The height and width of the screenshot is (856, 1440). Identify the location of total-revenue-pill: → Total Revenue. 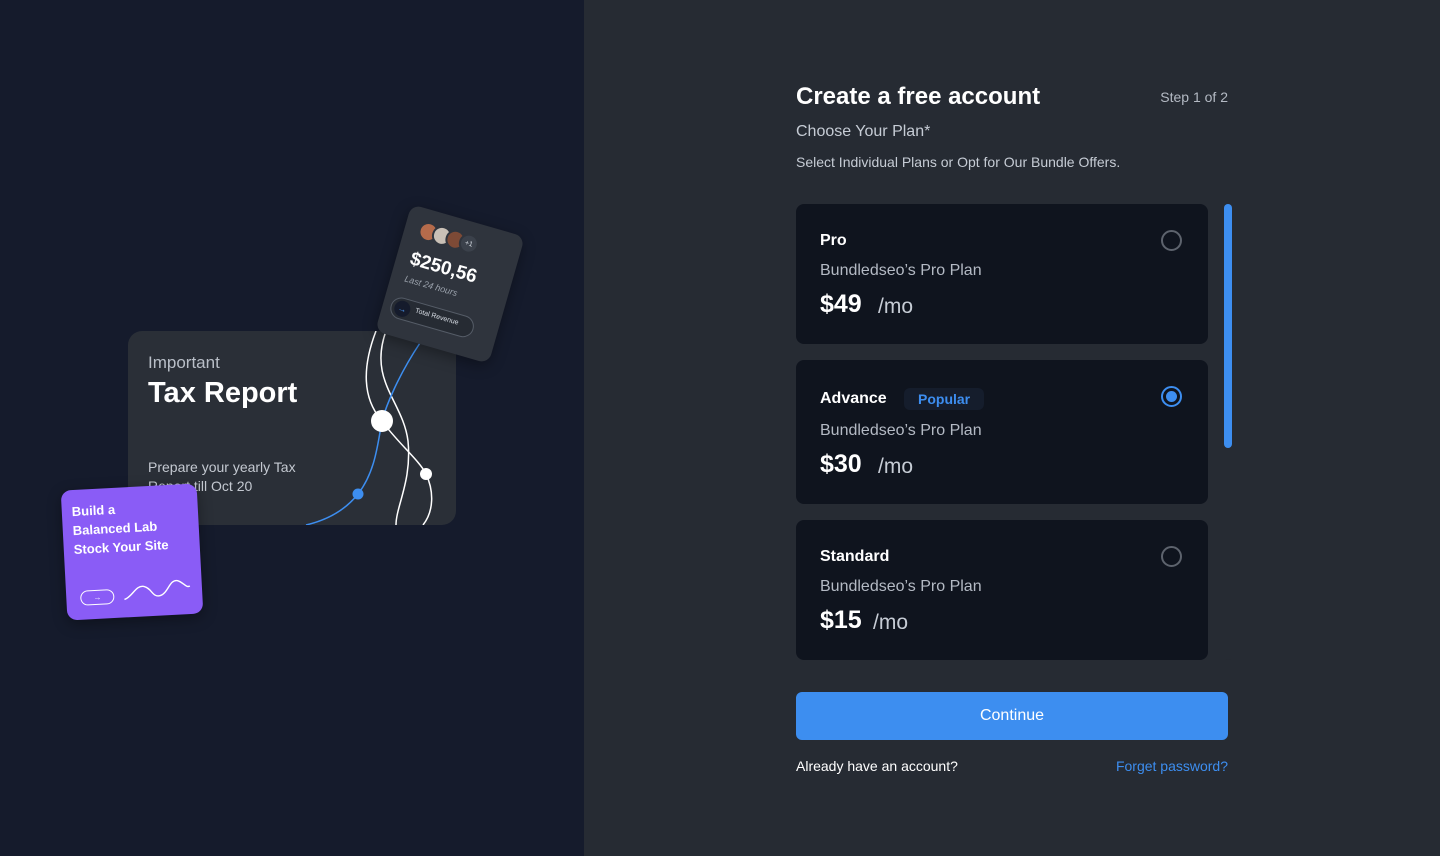
(432, 317).